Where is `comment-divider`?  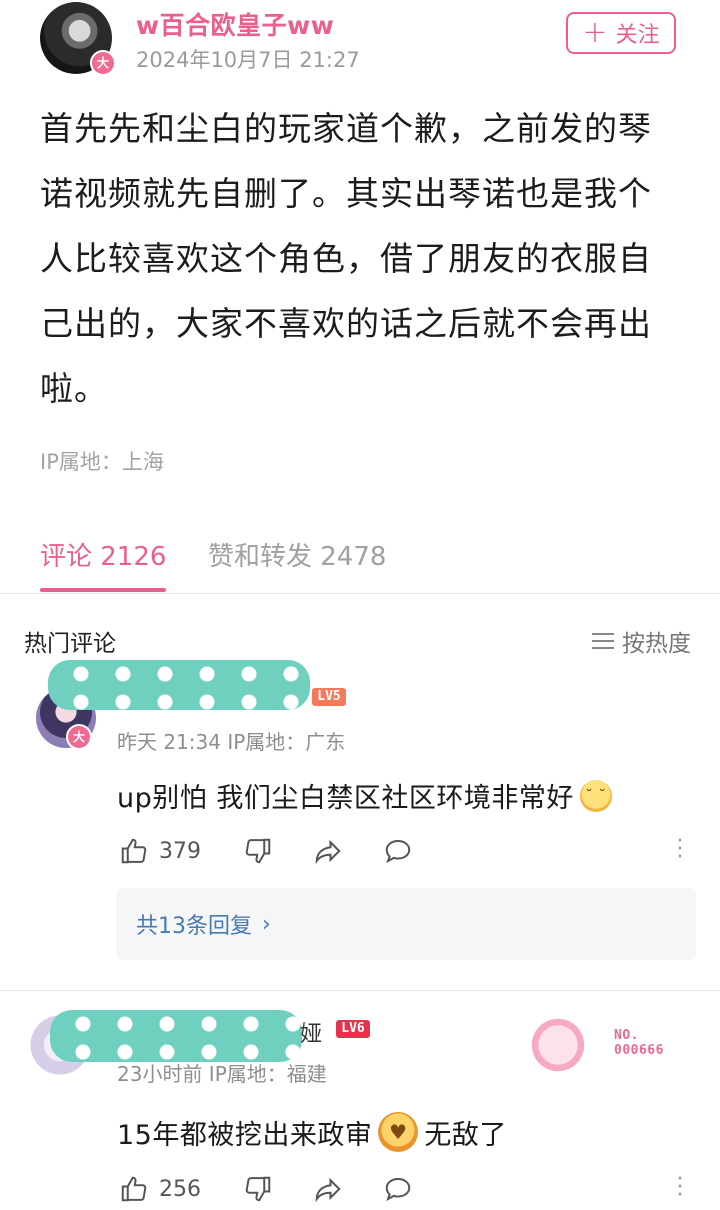
comment-divider is located at coordinates (360, 990).